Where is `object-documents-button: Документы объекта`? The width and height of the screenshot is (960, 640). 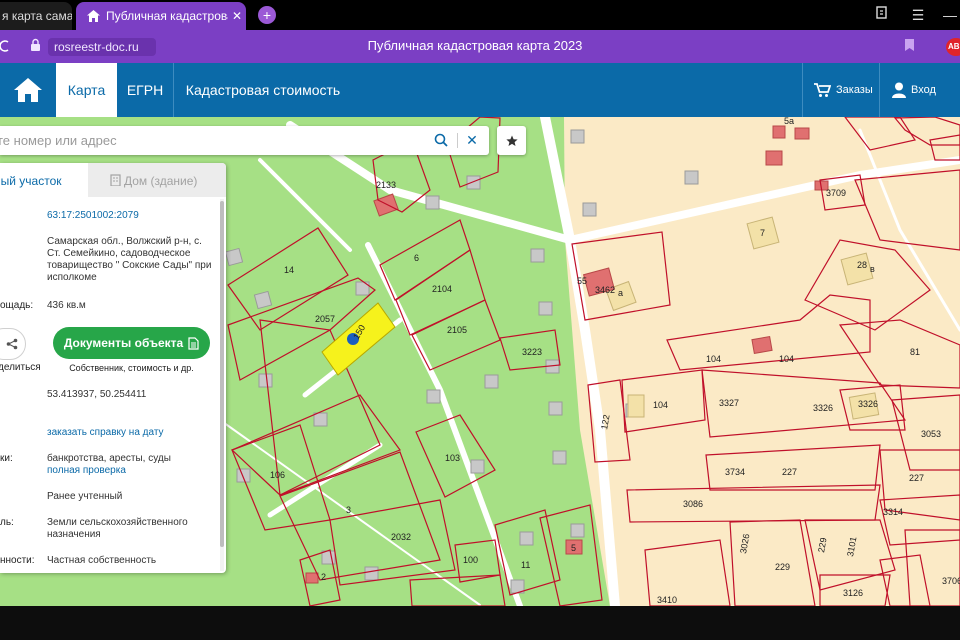 object-documents-button: Документы объекта is located at coordinates (131, 343).